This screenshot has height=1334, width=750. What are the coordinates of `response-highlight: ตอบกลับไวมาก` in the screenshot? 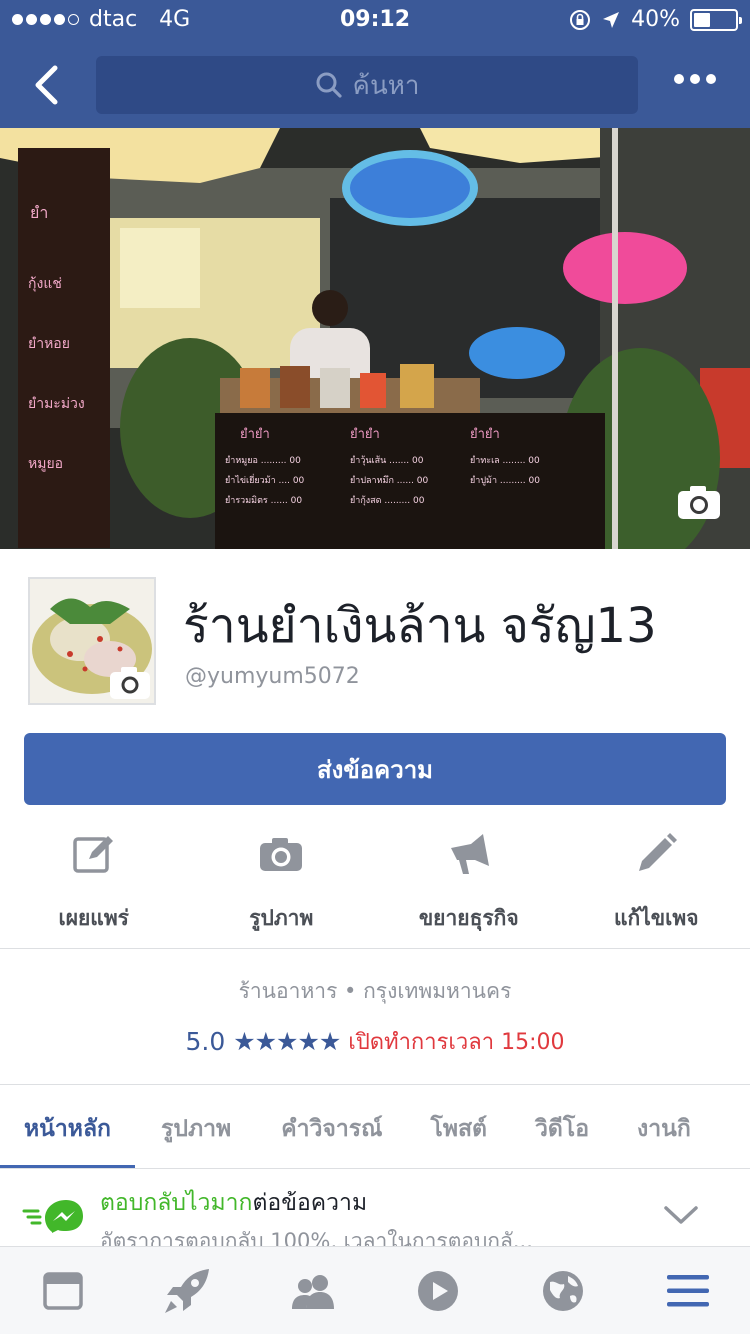 It's located at (176, 1203).